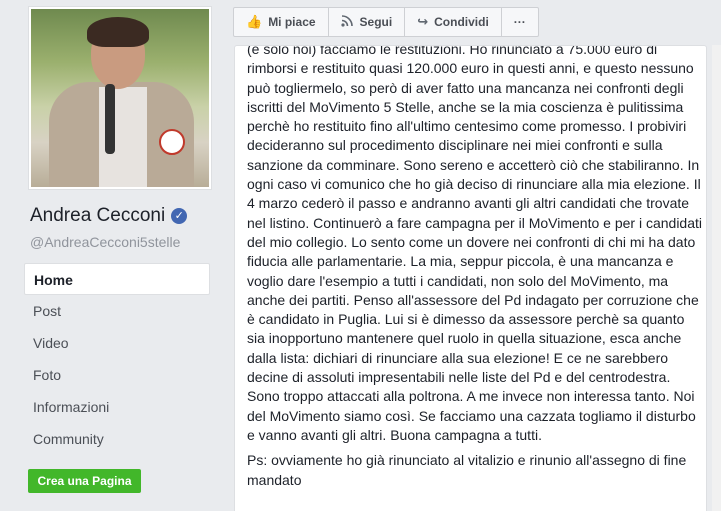 The width and height of the screenshot is (721, 511). I want to click on share-button: ↪ Condividi, so click(453, 22).